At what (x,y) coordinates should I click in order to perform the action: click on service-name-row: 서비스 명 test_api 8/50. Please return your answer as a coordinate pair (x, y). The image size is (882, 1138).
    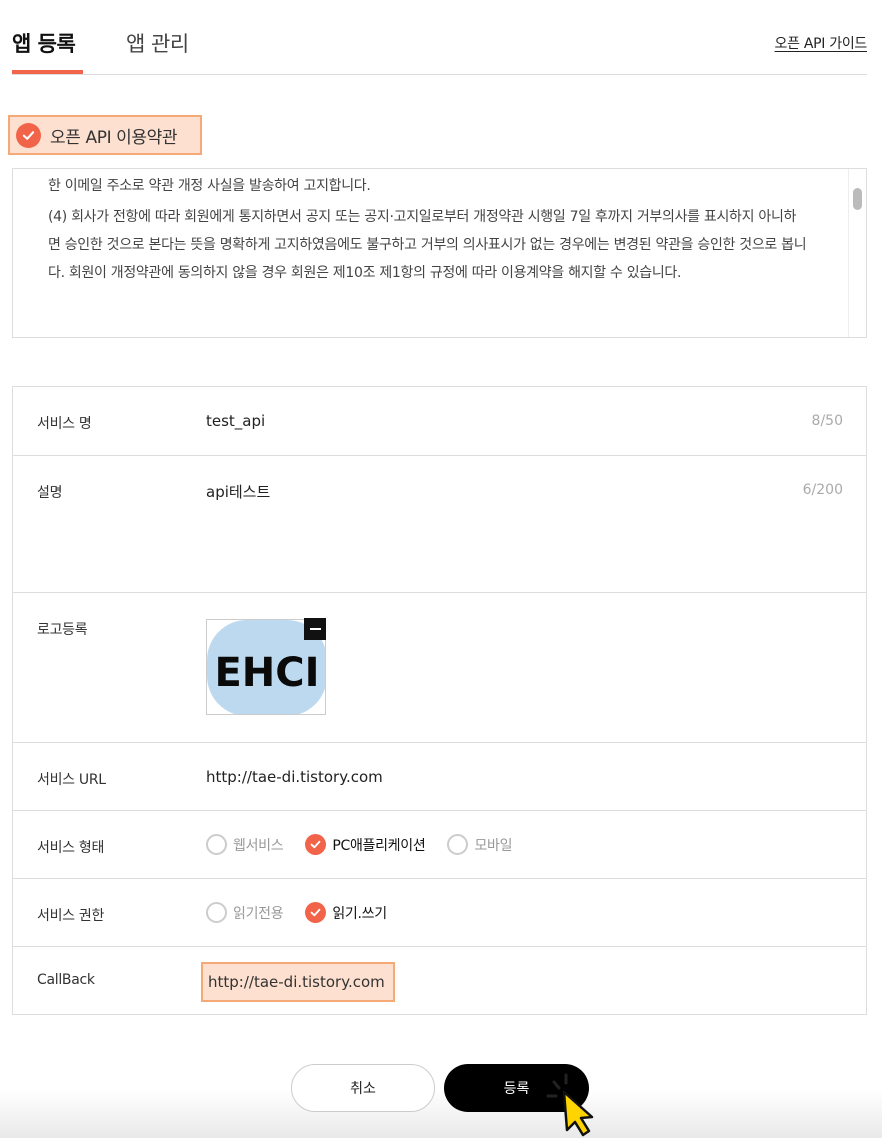
    Looking at the image, I should click on (439, 421).